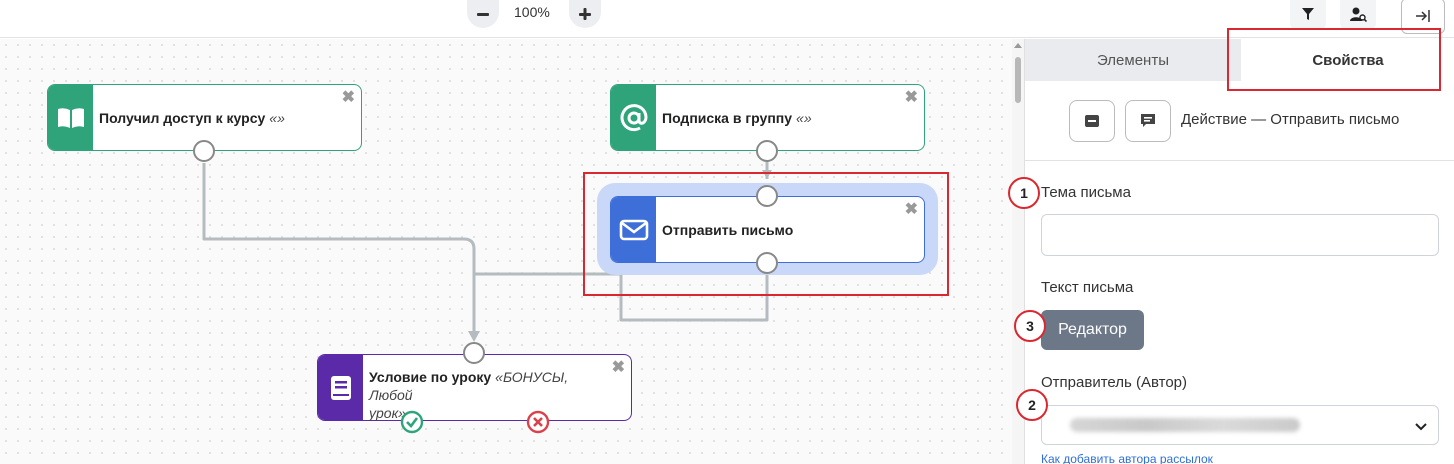  Describe the element at coordinates (1030, 326) in the screenshot. I see `annotation-badge-3: 3` at that location.